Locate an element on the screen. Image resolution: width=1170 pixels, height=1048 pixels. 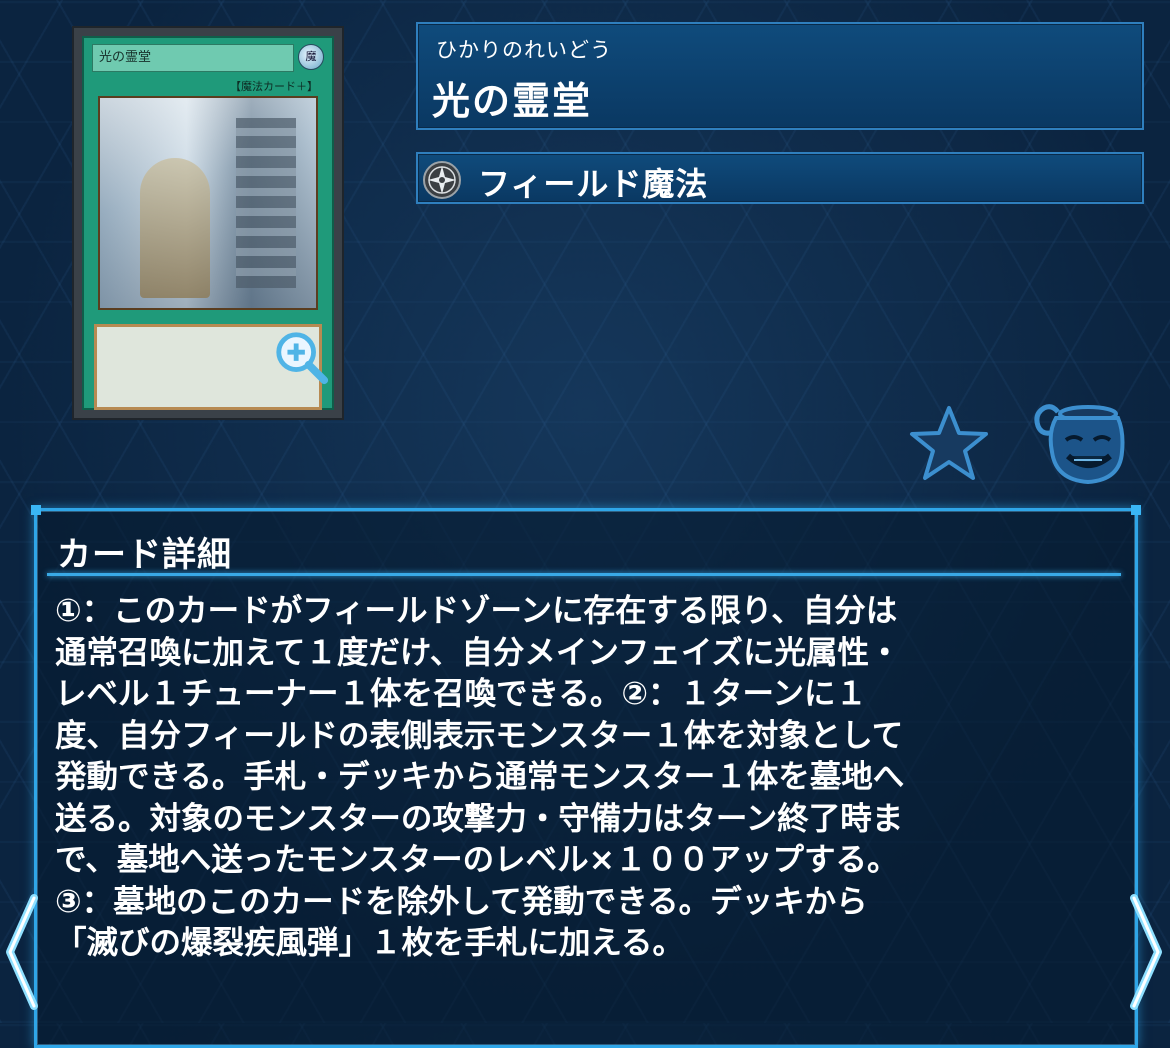
field-spell-icon is located at coordinates (442, 180).